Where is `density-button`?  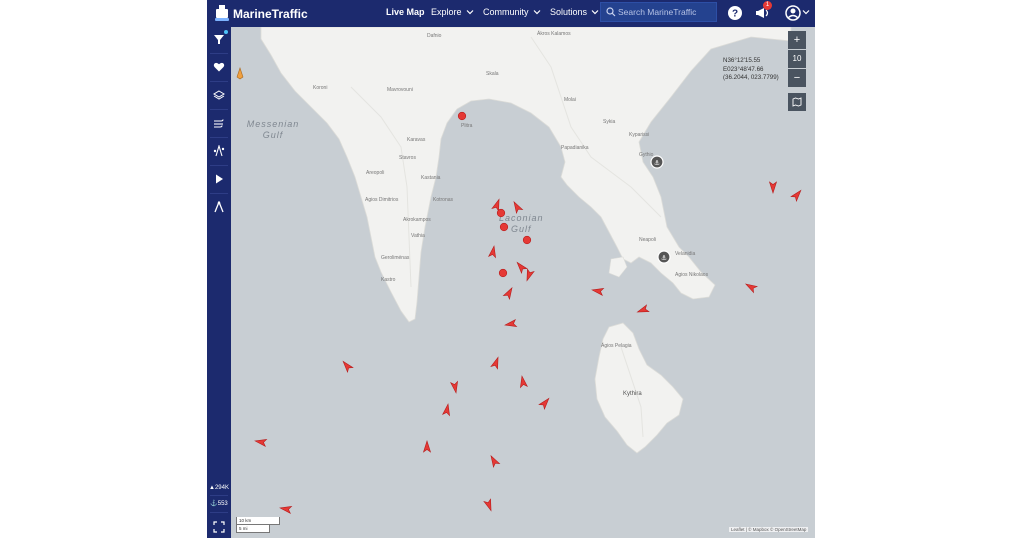 density-button is located at coordinates (219, 151).